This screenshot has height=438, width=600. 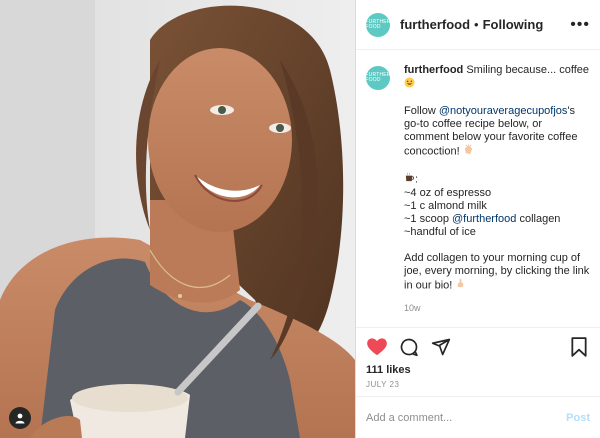 What do you see at coordinates (409, 347) in the screenshot?
I see `comment-icon` at bounding box center [409, 347].